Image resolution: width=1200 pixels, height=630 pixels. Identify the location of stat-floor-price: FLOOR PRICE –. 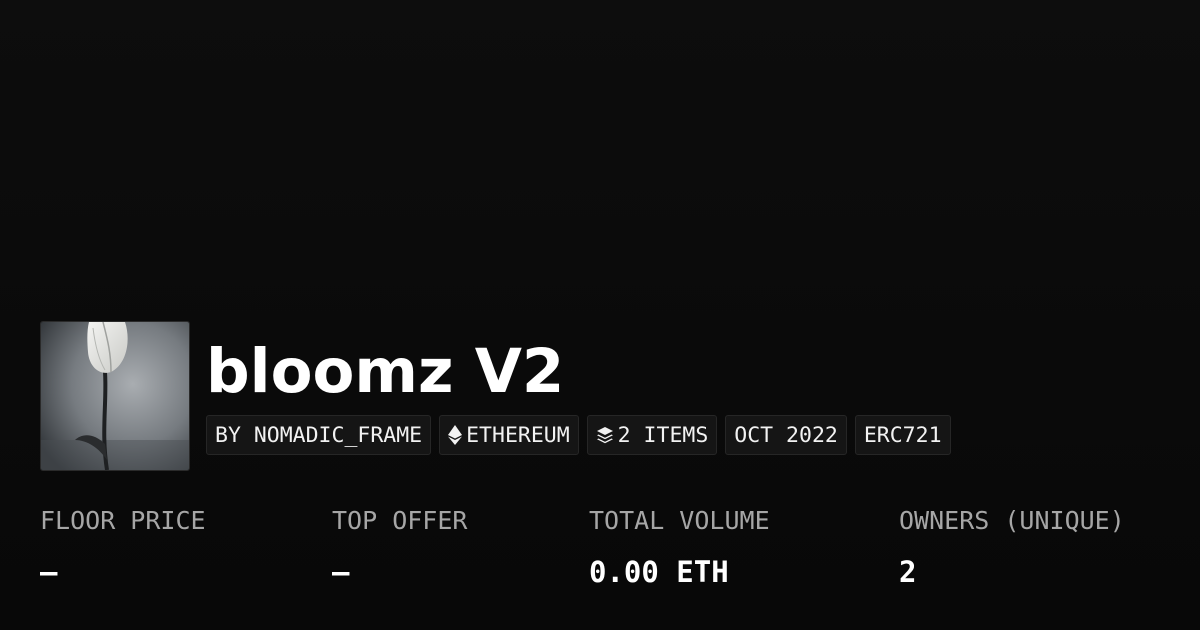
(123, 547).